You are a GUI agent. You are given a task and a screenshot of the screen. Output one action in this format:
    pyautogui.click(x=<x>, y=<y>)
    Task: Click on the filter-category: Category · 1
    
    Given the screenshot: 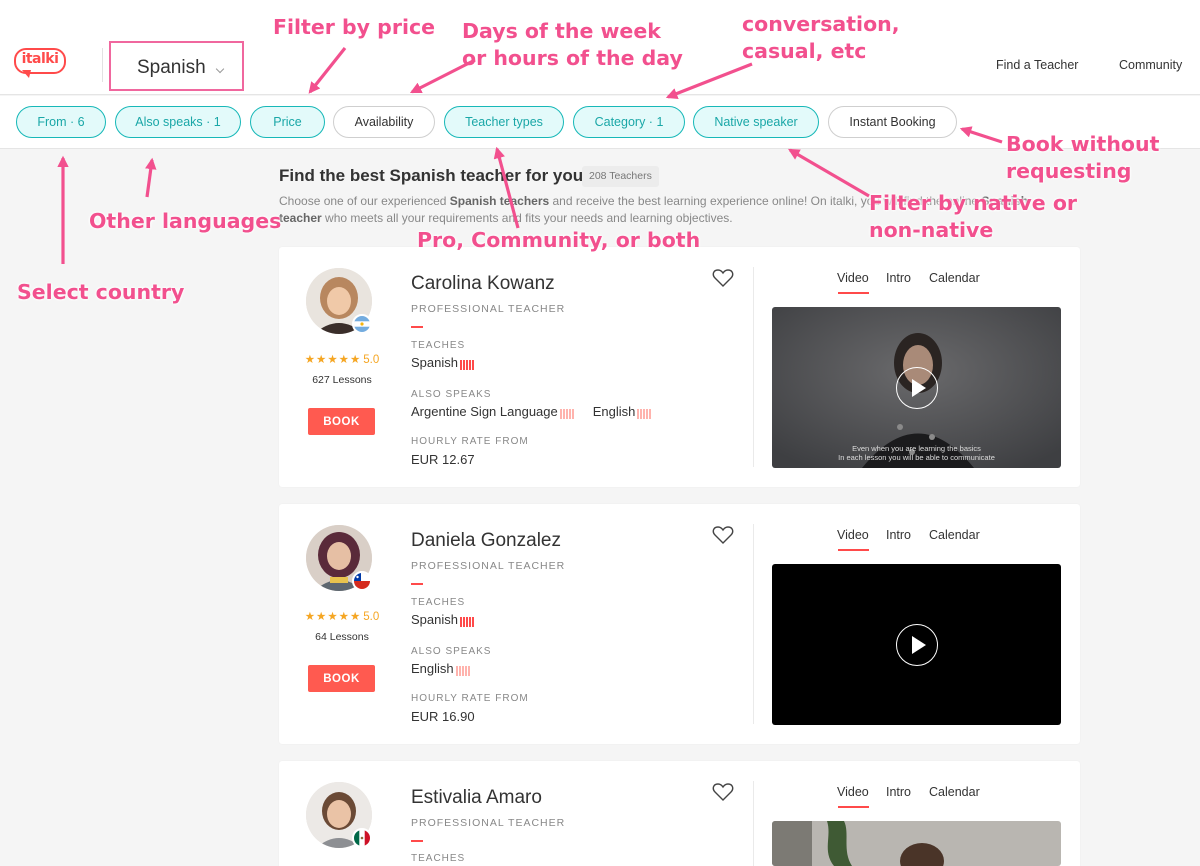 What is the action you would take?
    pyautogui.click(x=629, y=122)
    